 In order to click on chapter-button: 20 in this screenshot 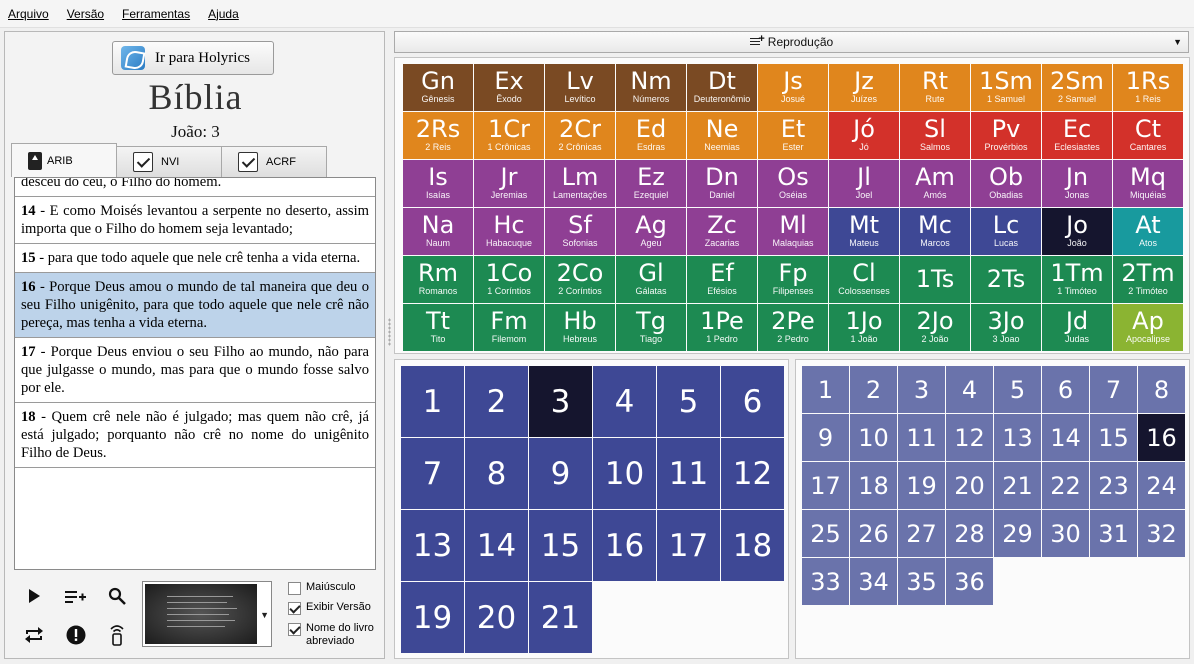, I will do `click(496, 617)`.